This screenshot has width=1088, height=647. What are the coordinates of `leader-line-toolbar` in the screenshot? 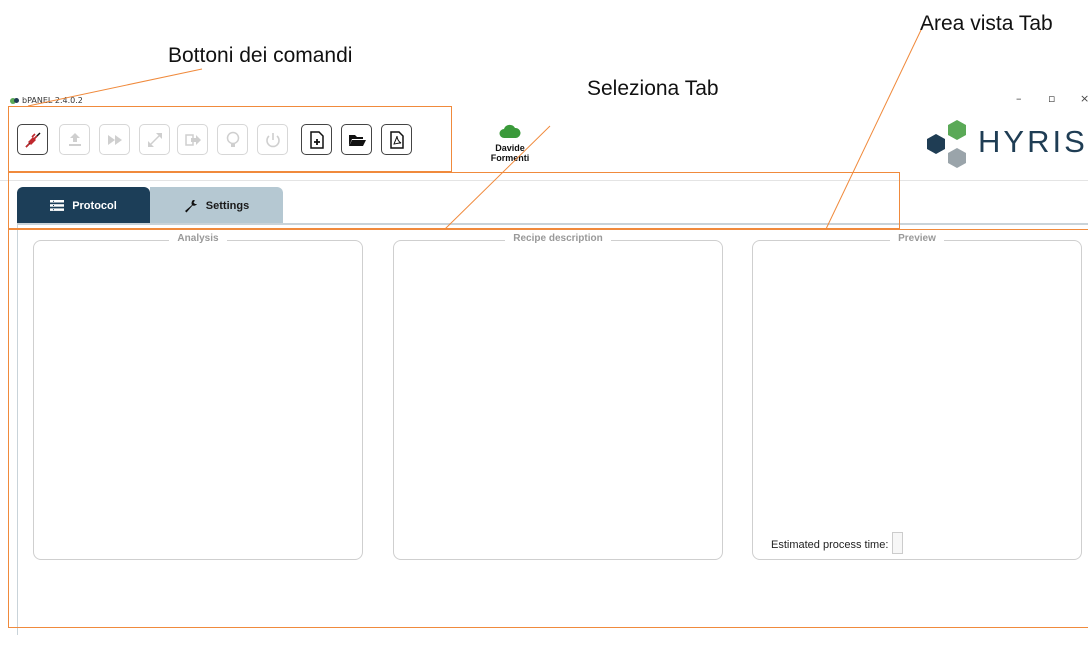 It's located at (115, 87).